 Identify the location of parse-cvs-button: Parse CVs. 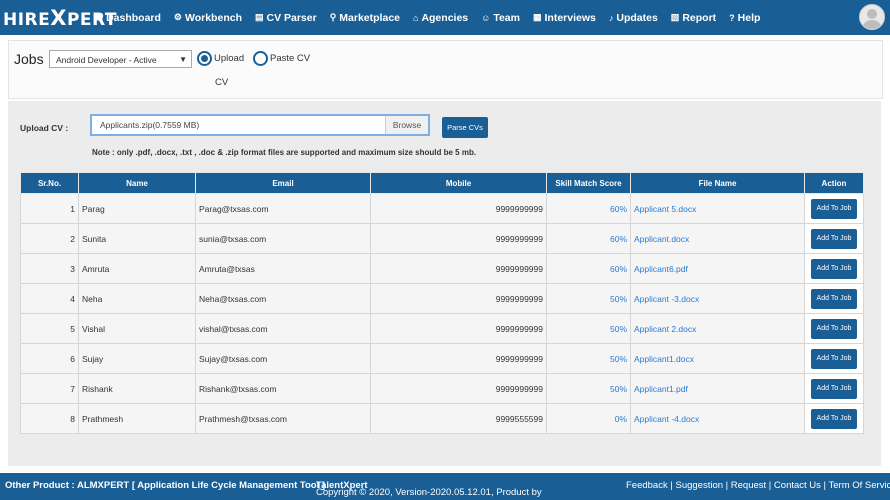
(465, 127).